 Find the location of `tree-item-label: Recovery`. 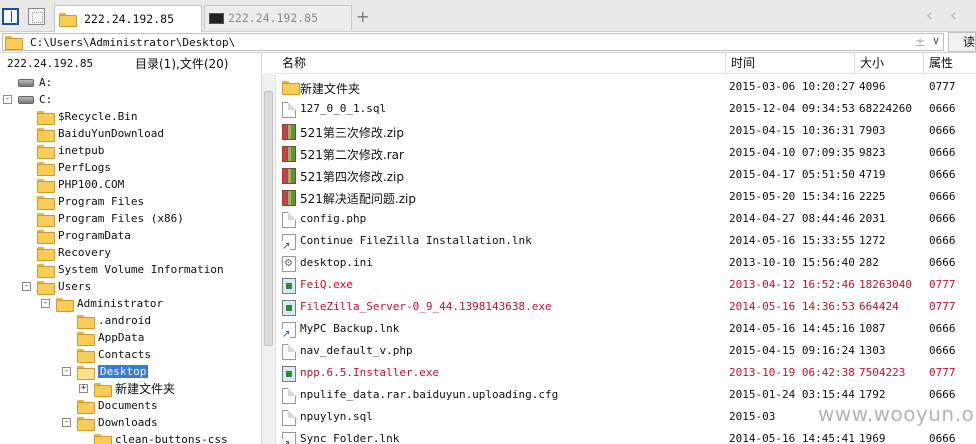

tree-item-label: Recovery is located at coordinates (84, 252).